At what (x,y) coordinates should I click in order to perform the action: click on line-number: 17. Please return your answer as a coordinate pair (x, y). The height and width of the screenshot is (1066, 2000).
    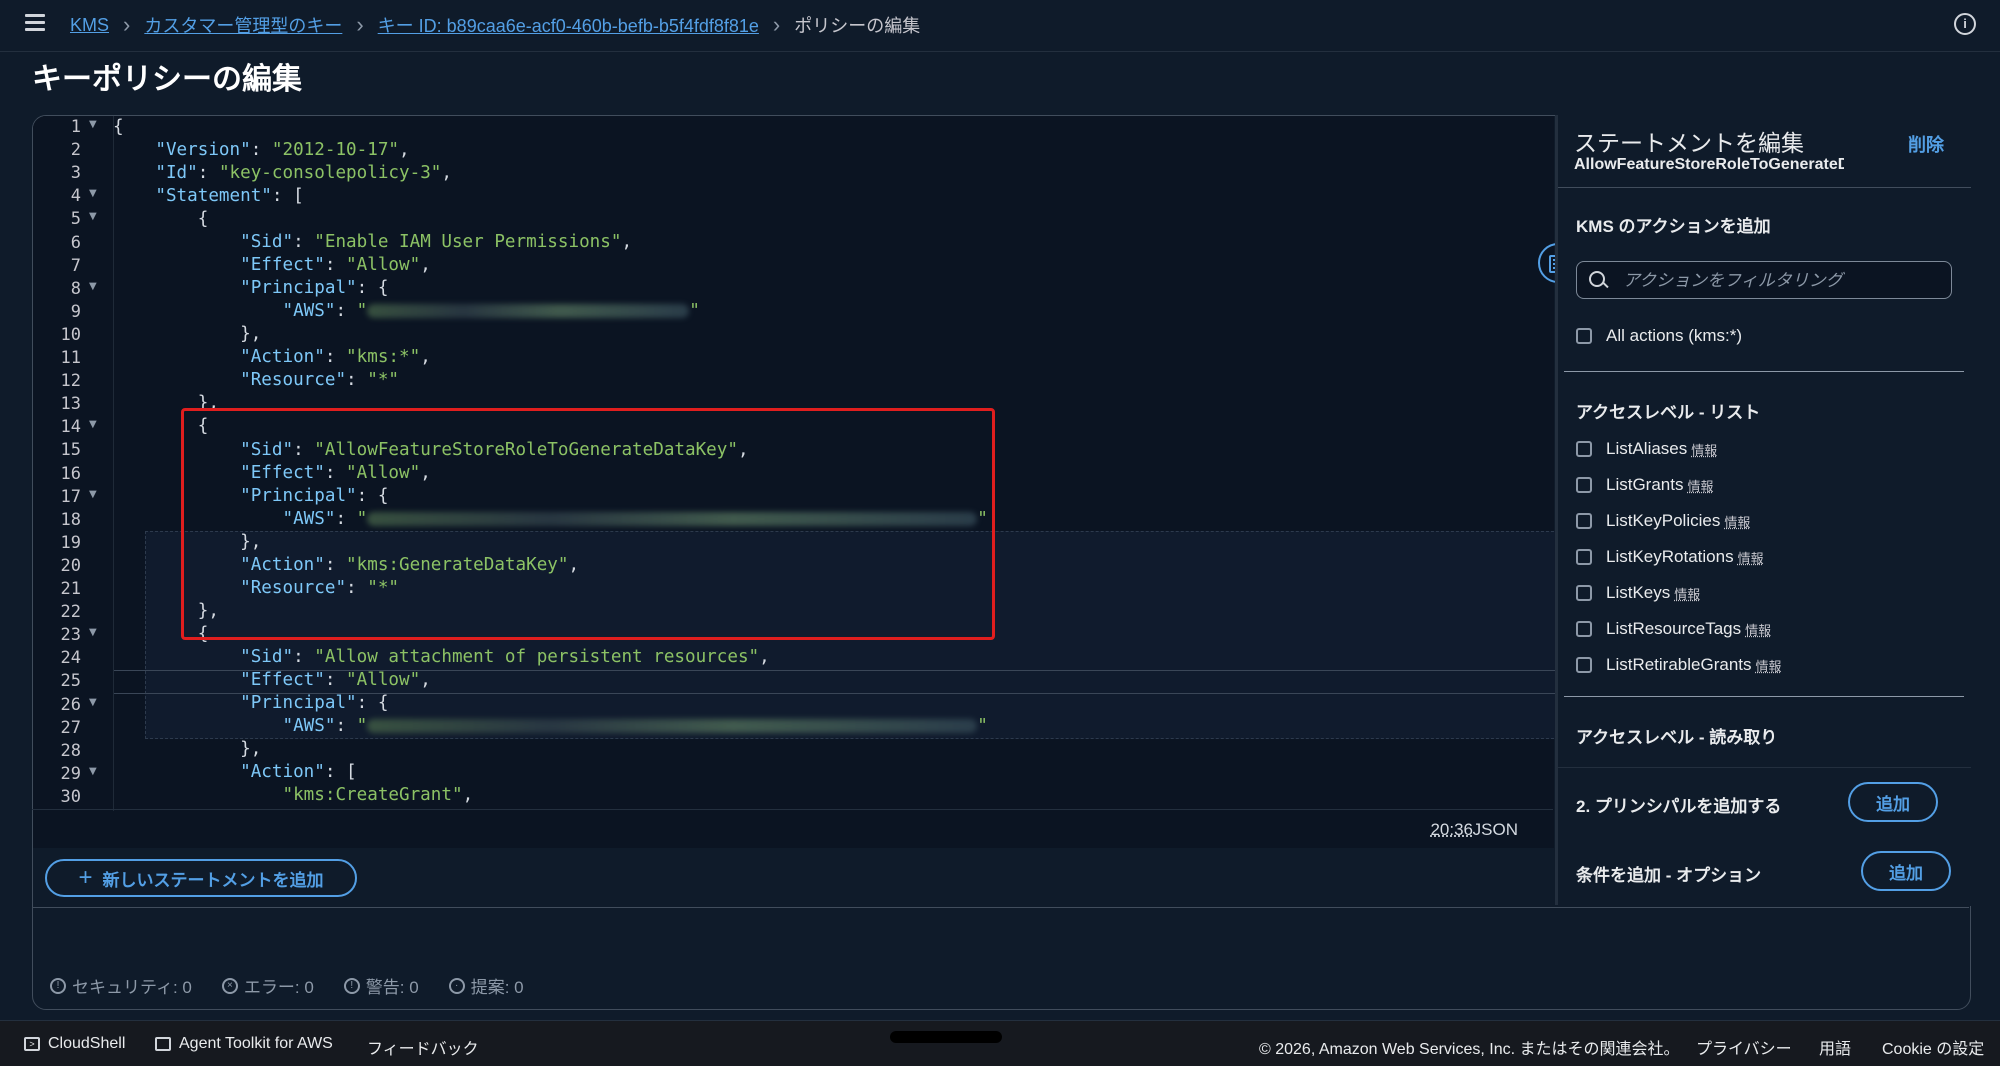
    Looking at the image, I should click on (70, 496).